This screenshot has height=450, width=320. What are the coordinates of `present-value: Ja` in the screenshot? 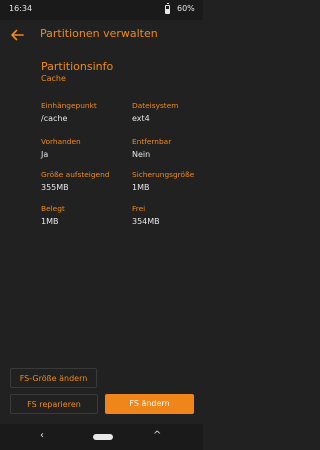 It's located at (45, 154).